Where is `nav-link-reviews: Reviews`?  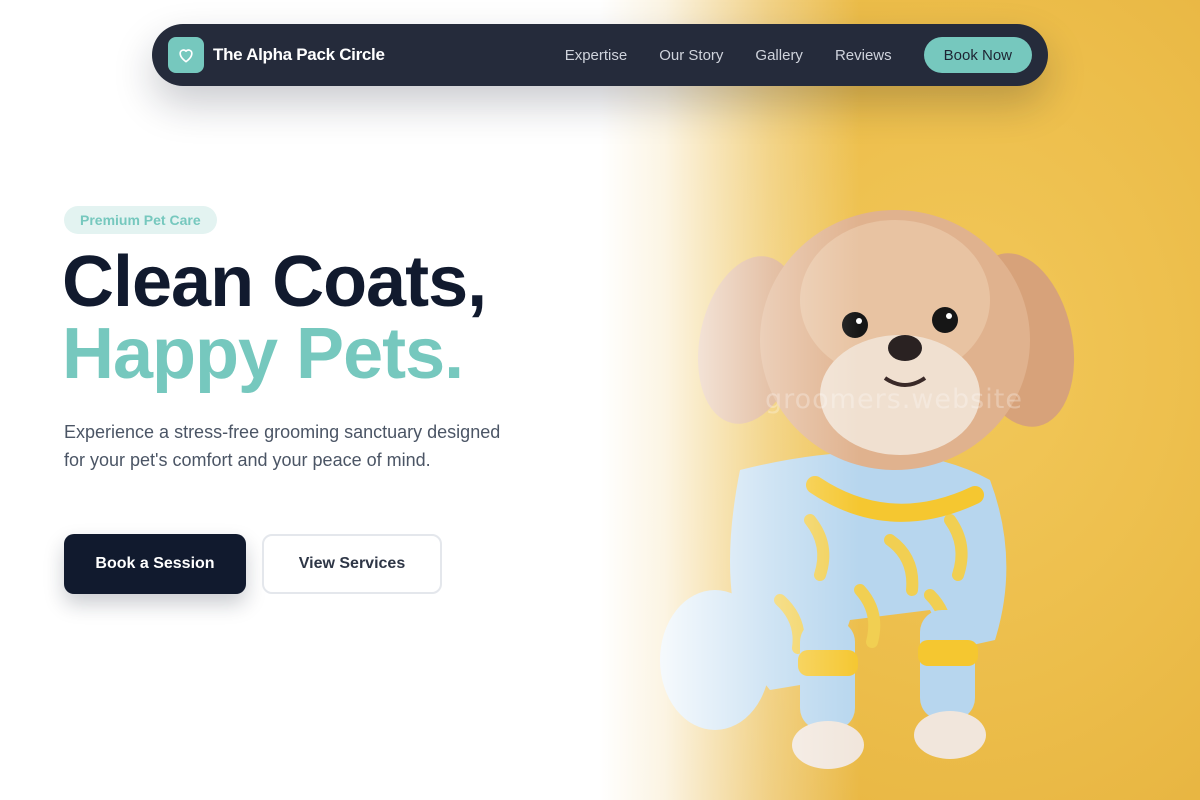 nav-link-reviews: Reviews is located at coordinates (863, 55).